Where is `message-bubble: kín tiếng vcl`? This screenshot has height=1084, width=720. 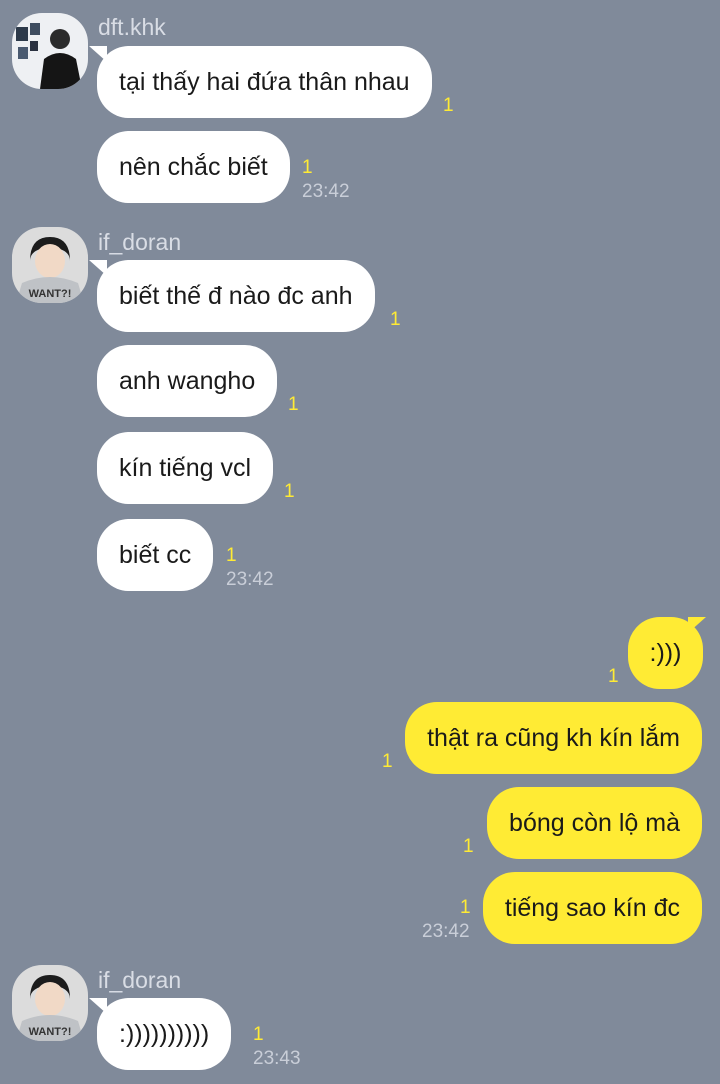 message-bubble: kín tiếng vcl is located at coordinates (185, 468).